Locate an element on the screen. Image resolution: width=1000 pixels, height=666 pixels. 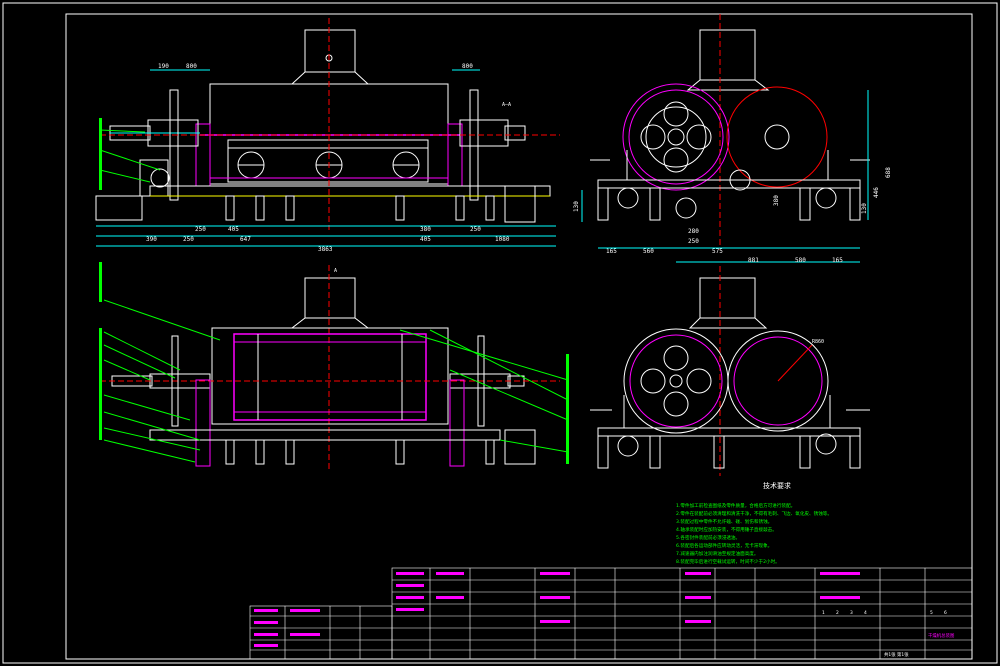
note-line-3: 3.装配过程中零件不允许磕、碰、划伤和锈蚀。 is located at coordinates (724, 521).